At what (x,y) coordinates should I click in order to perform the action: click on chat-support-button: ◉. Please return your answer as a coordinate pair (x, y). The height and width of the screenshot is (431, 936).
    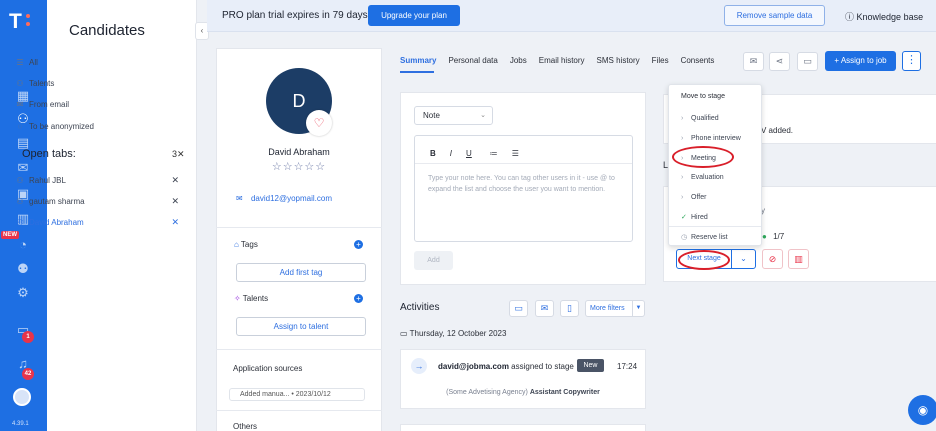
    Looking at the image, I should click on (922, 410).